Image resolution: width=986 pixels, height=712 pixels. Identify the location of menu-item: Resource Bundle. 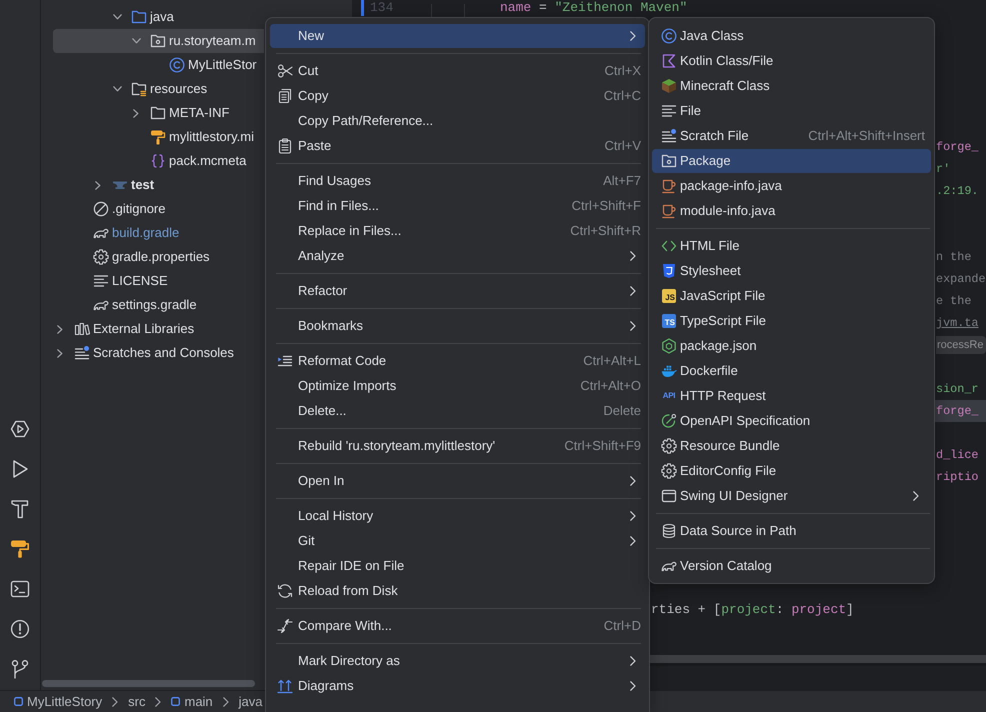
(791, 446).